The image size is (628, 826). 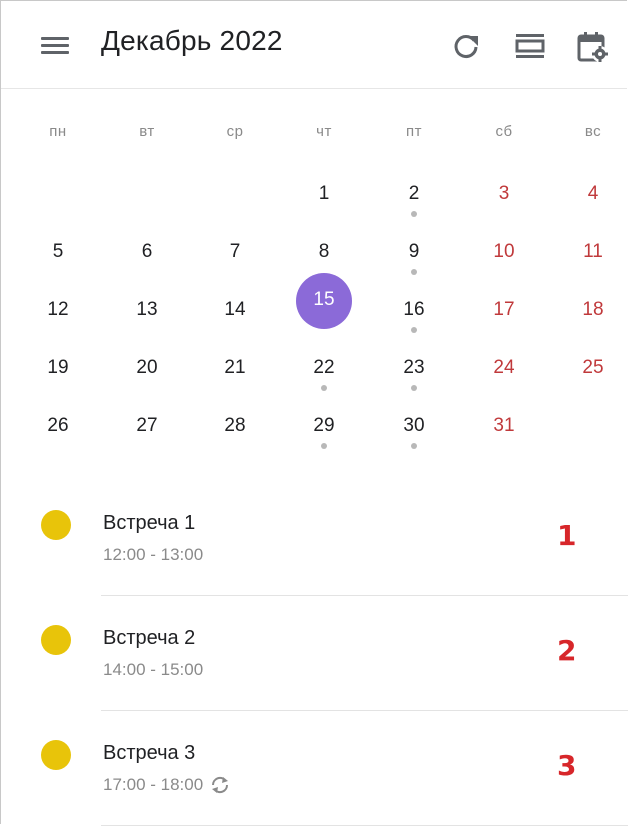 I want to click on day-cell: 19, so click(x=58, y=370).